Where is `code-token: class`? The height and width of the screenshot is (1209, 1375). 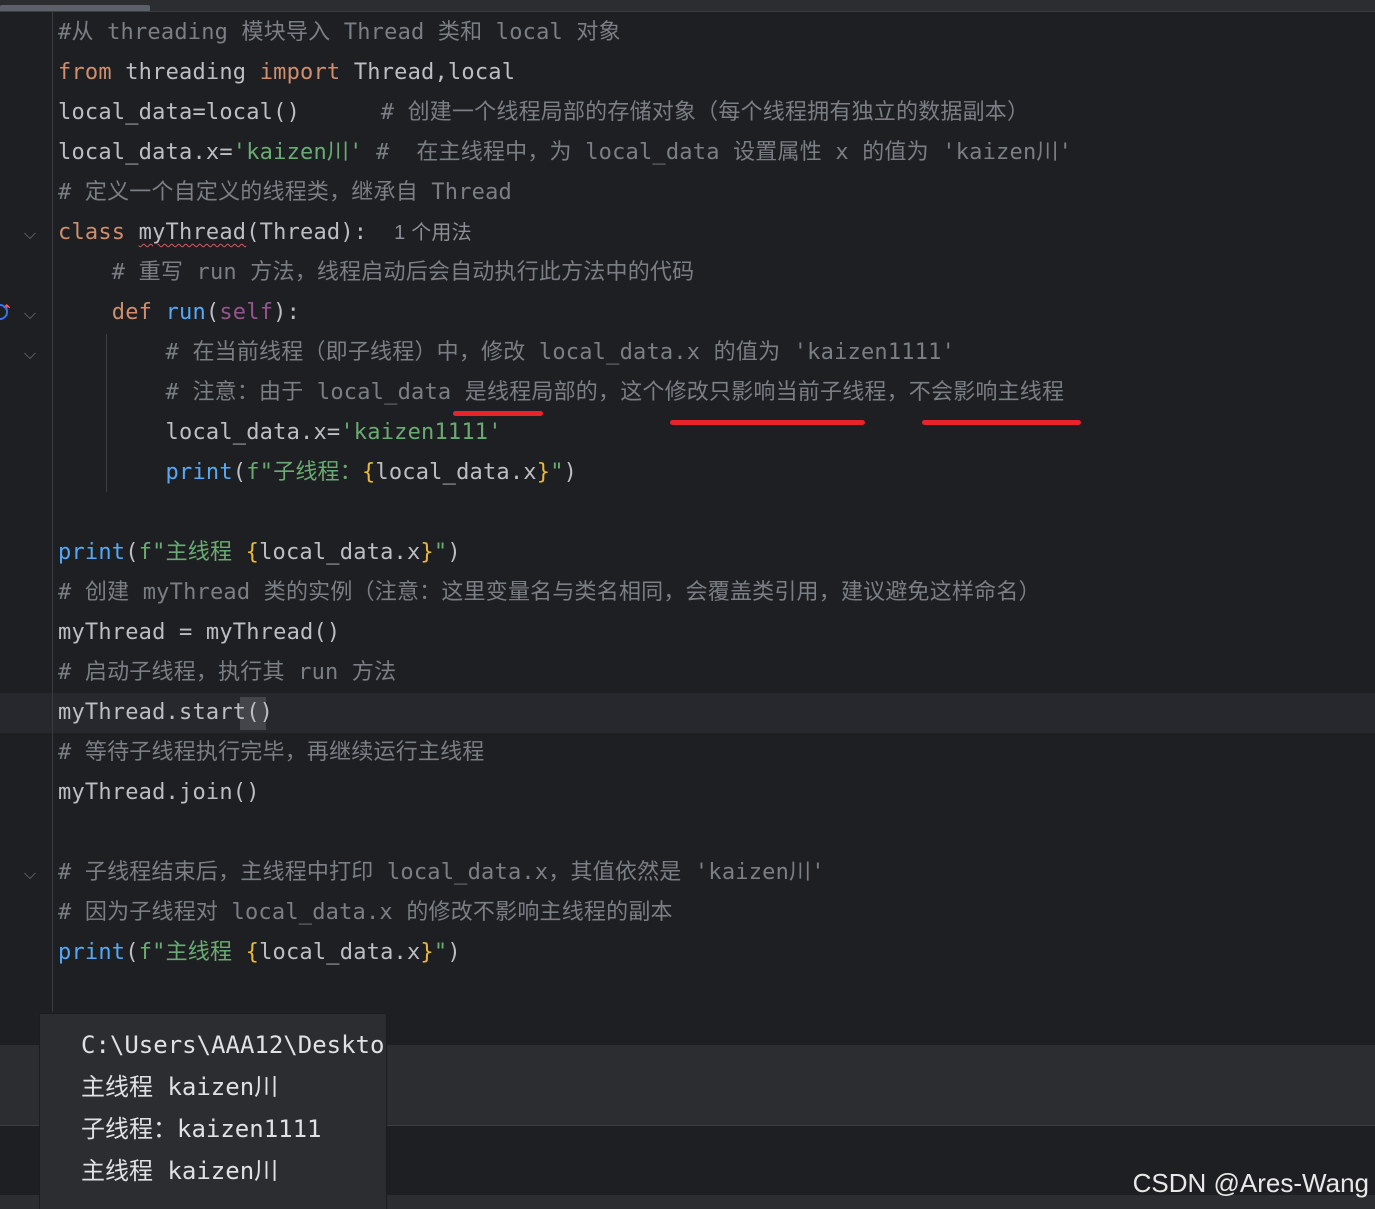
code-token: class is located at coordinates (98, 232).